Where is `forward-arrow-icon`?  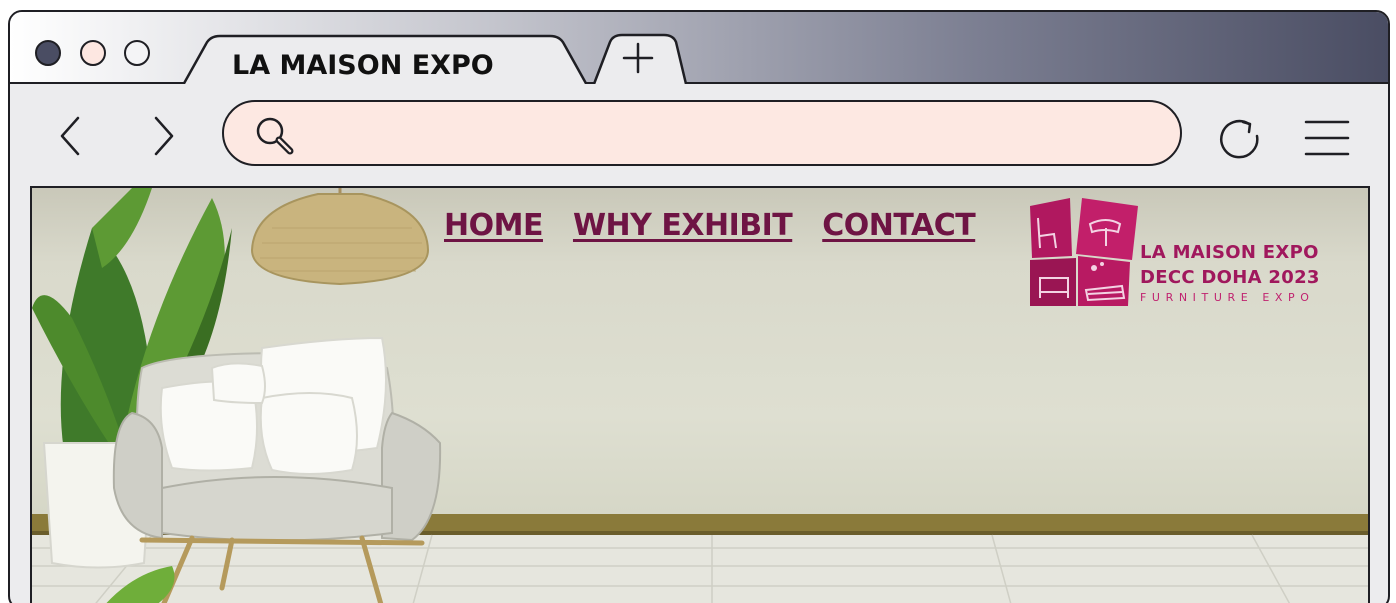
forward-arrow-icon is located at coordinates (162, 136).